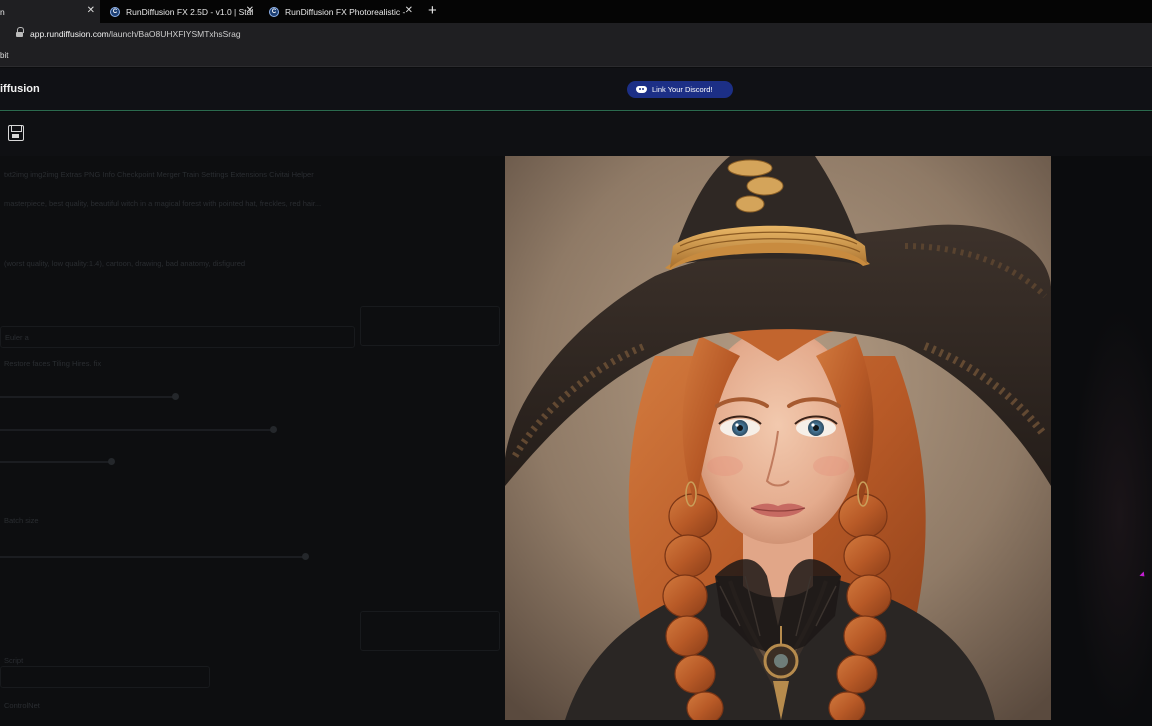 Image resolution: width=1152 pixels, height=726 pixels. I want to click on lock-icon, so click(20, 32).